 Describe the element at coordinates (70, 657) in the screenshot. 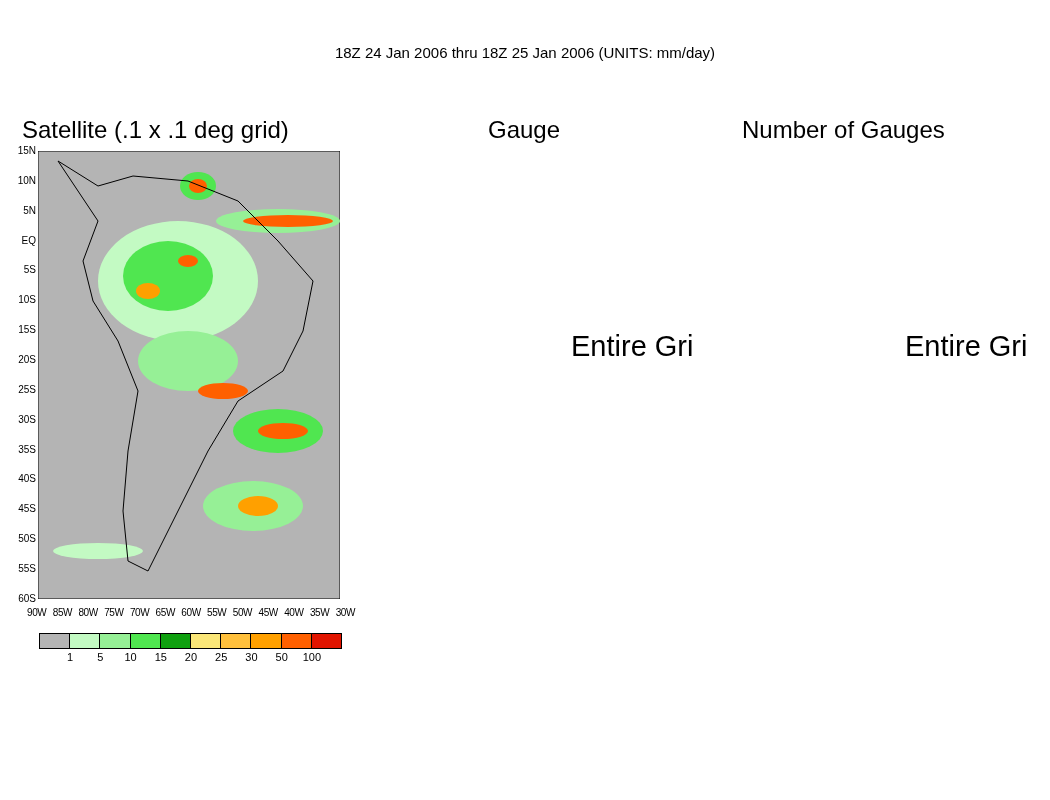

I see `colorbar-label: 1` at that location.